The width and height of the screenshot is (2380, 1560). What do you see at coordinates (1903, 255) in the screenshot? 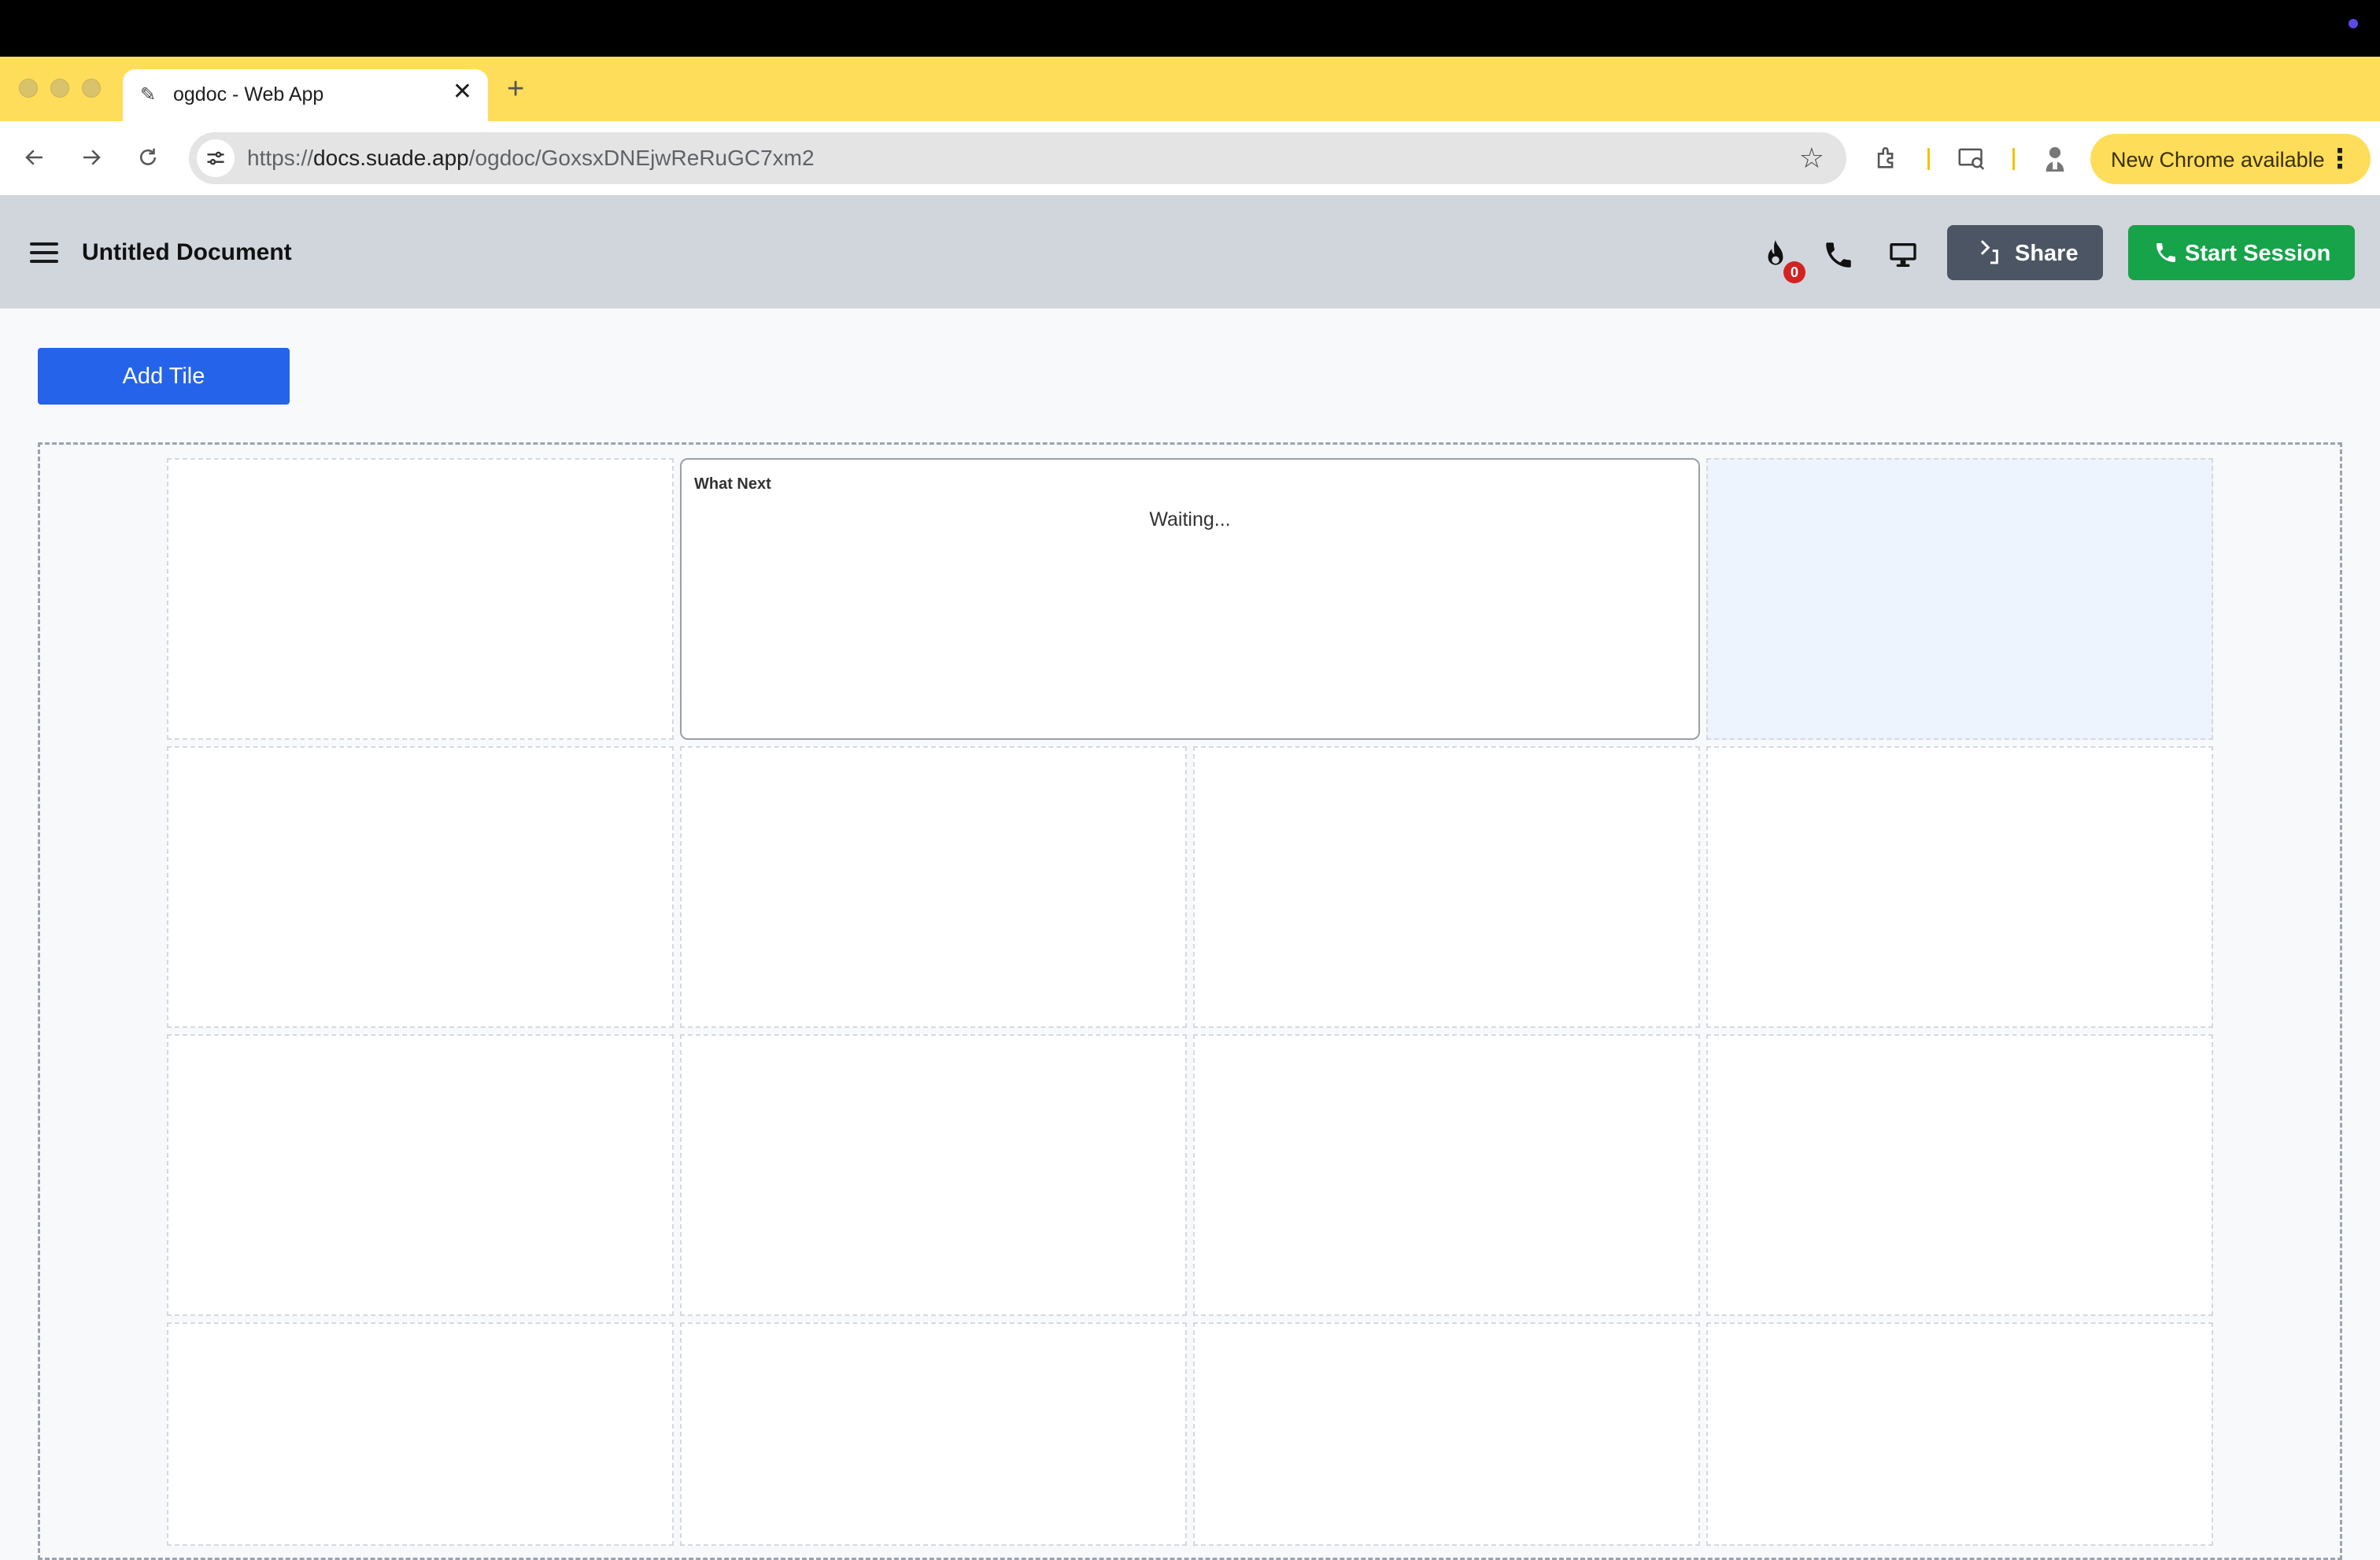
I see `monitor-icon` at bounding box center [1903, 255].